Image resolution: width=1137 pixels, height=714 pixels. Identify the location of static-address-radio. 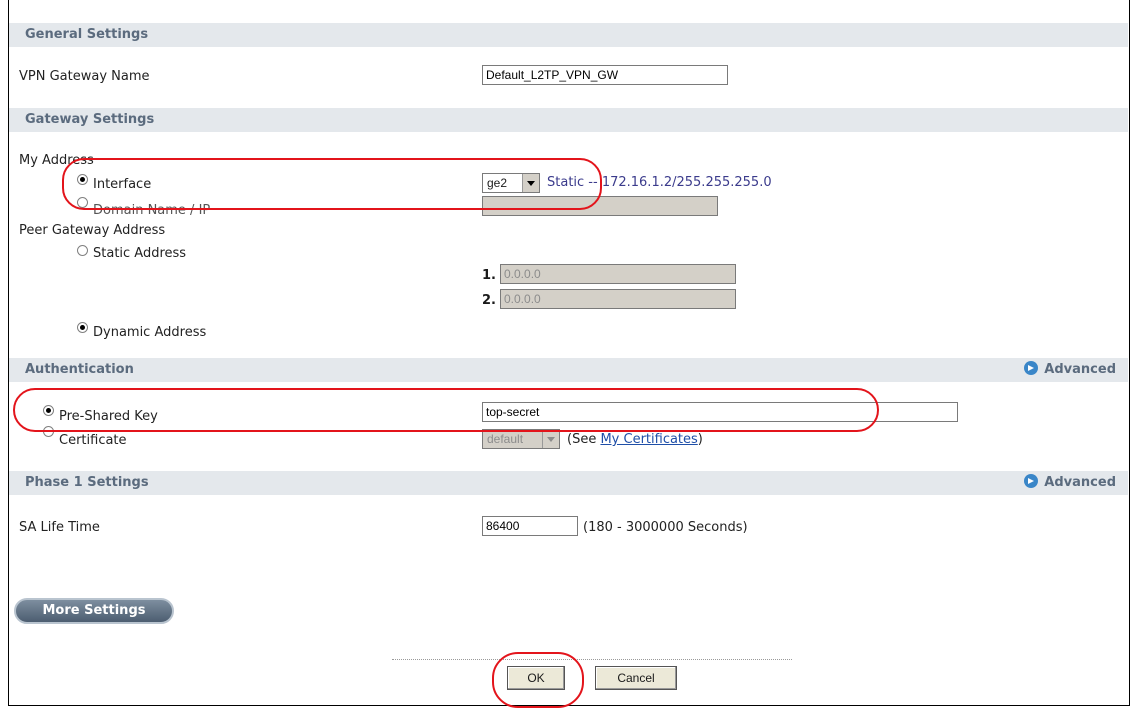
(82, 250).